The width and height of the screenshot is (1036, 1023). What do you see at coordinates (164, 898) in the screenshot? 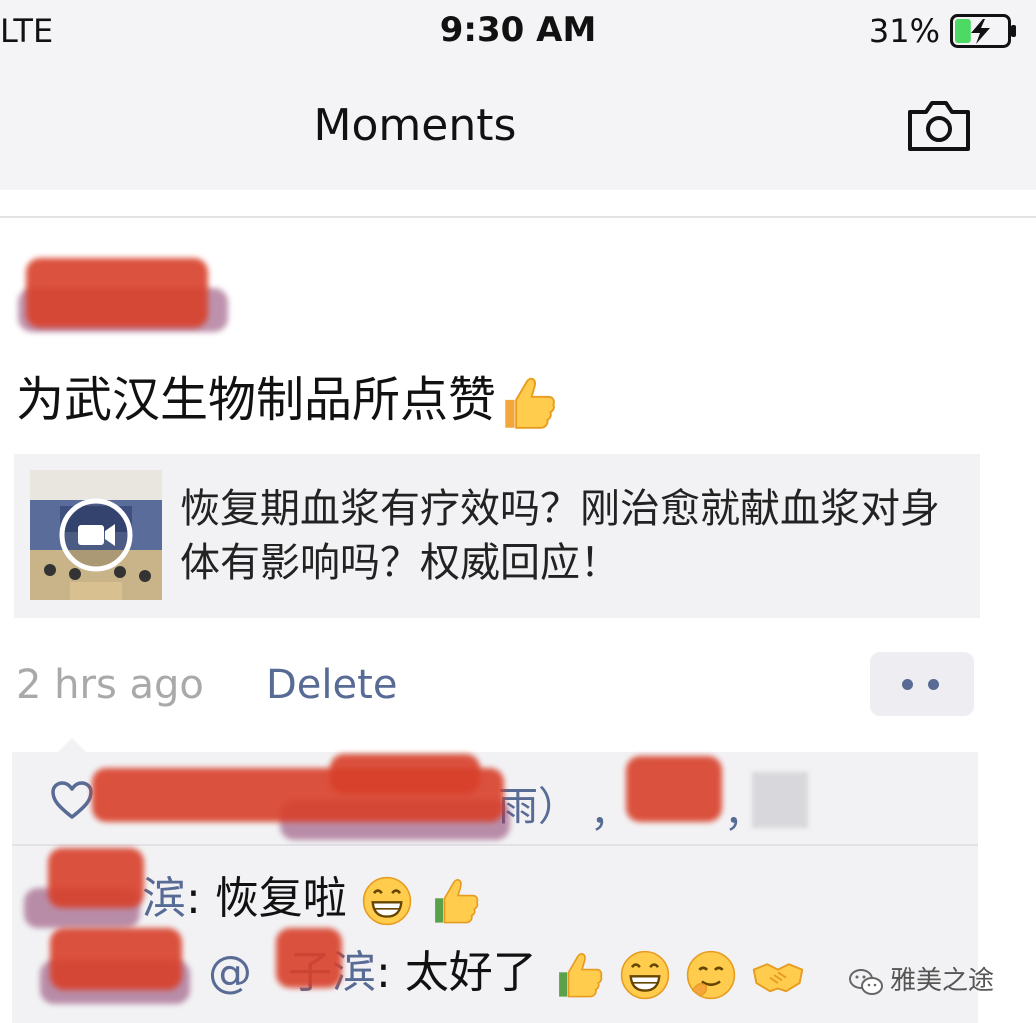
I see `comment-author-visible: 滨` at bounding box center [164, 898].